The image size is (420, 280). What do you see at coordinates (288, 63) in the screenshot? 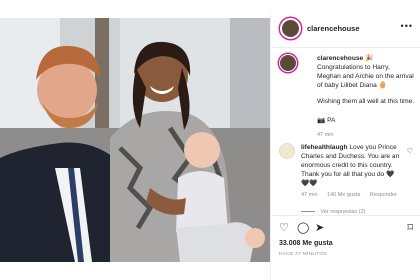
I see `caption-avatar` at bounding box center [288, 63].